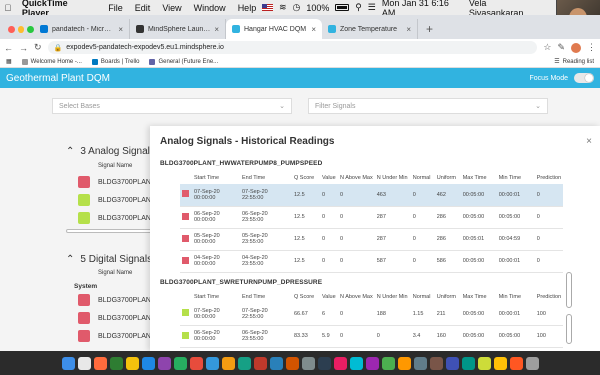 The height and width of the screenshot is (375, 600). Describe the element at coordinates (299, 217) in the screenshot. I see `q-score-cell: 12.5` at that location.